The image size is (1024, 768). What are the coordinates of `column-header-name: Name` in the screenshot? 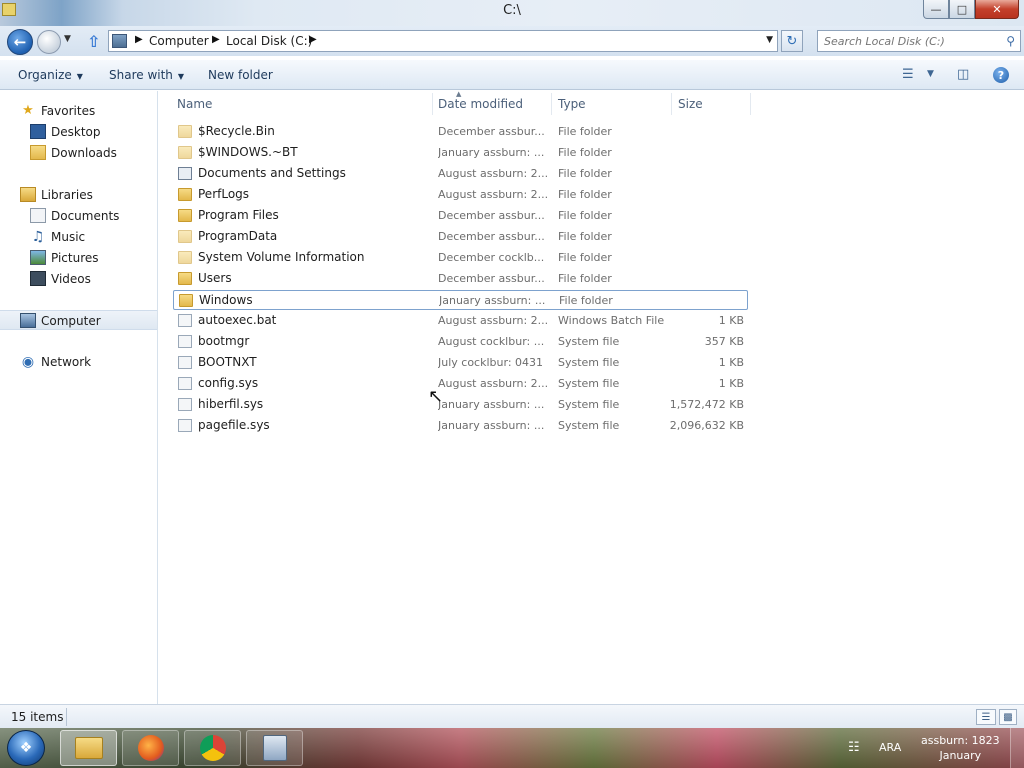 It's located at (194, 104).